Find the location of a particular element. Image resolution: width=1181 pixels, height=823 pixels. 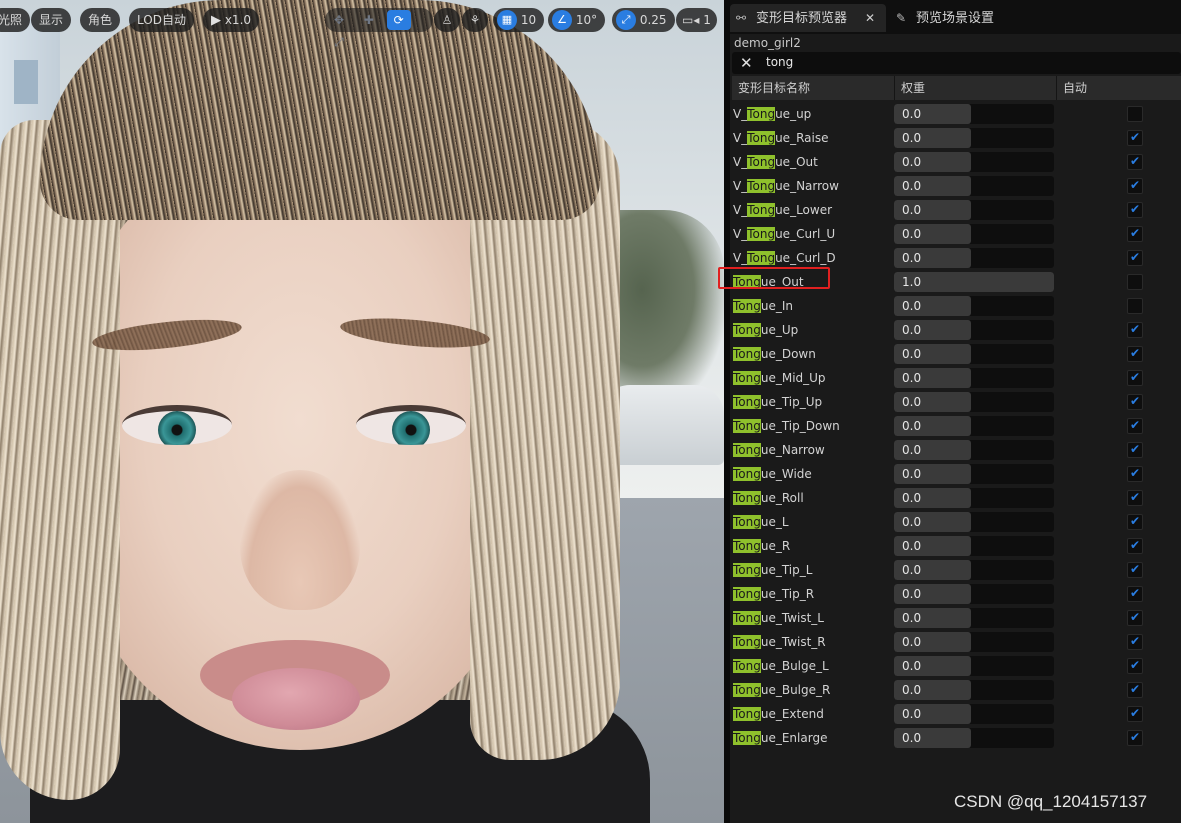

weight-slider: 1.0 is located at coordinates (974, 282).